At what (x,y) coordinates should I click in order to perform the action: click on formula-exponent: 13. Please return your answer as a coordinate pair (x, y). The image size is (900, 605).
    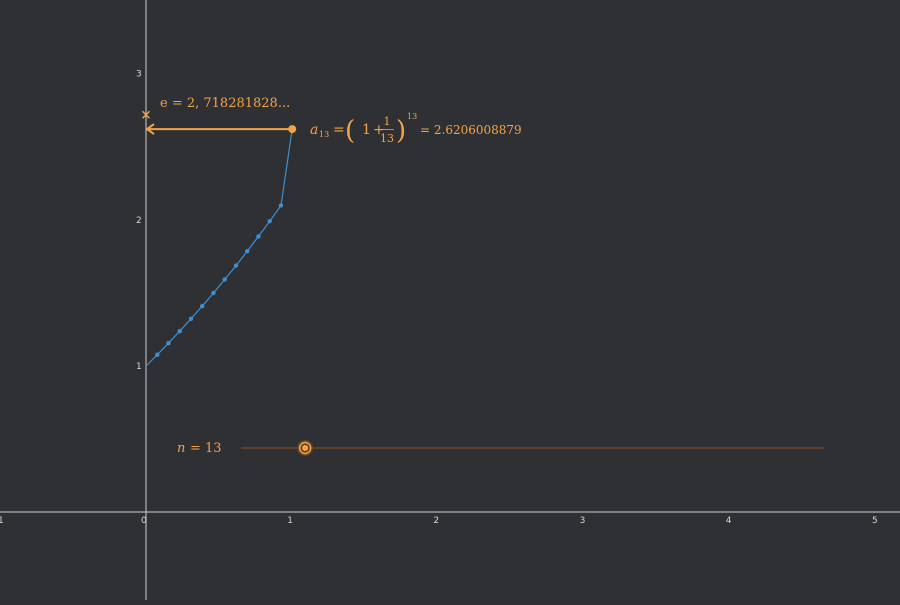
    Looking at the image, I should click on (412, 116).